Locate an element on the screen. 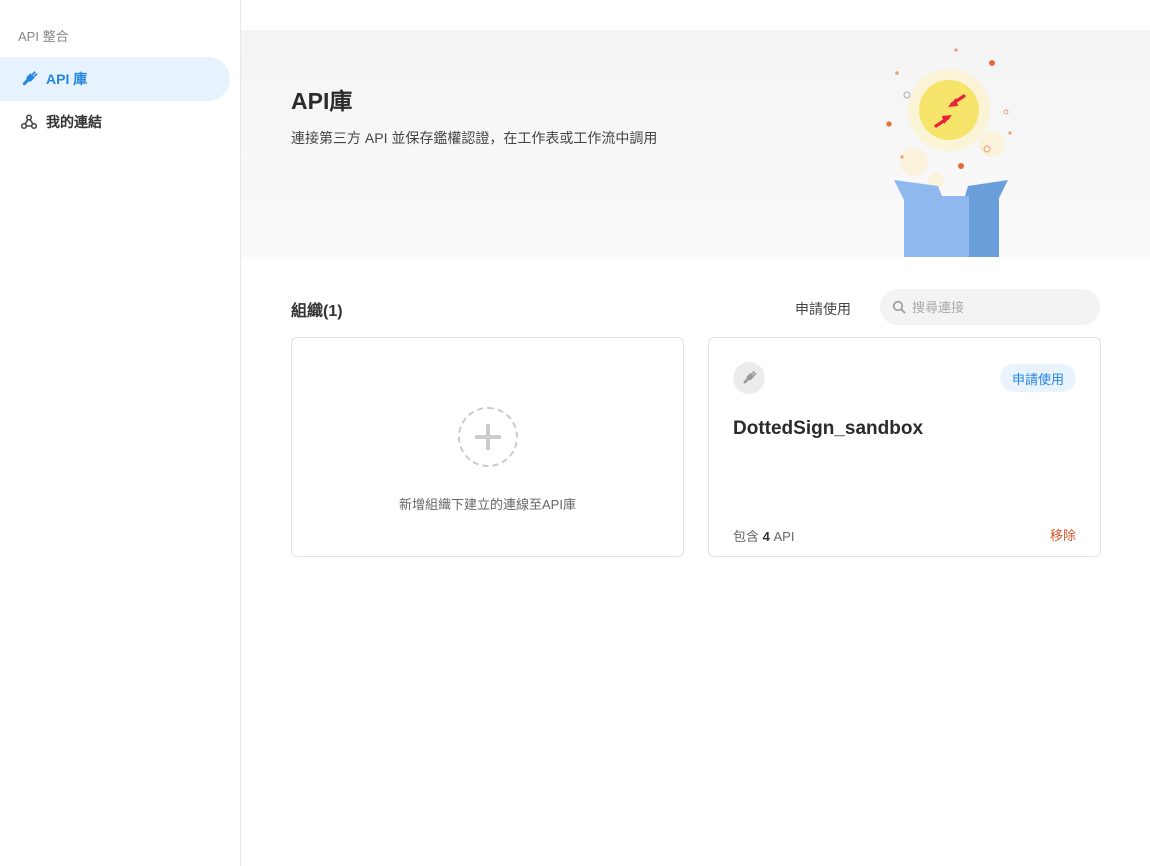 The height and width of the screenshot is (866, 1150). api-count-suffix: API is located at coordinates (784, 536).